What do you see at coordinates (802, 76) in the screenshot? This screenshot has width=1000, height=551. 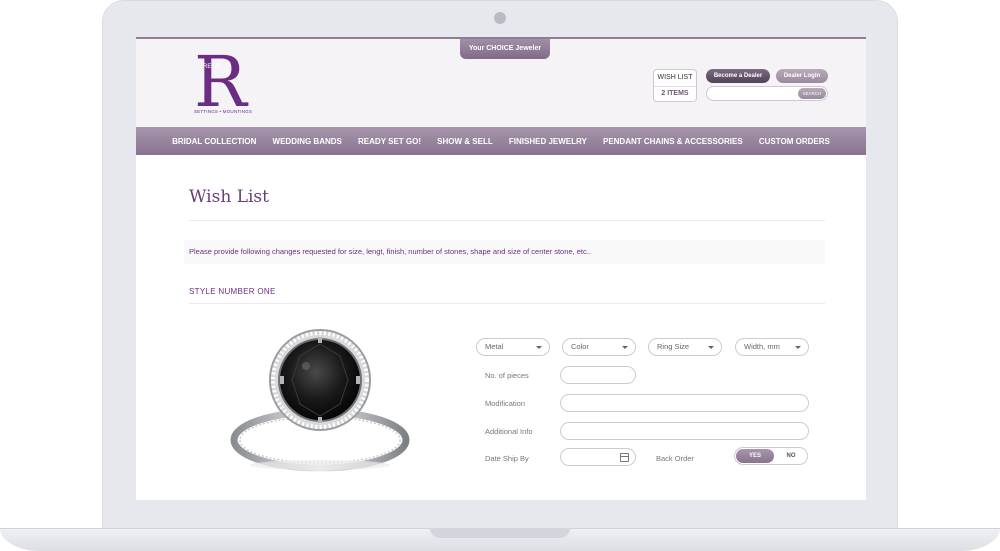 I see `dealer-login-button: Dealer Login` at bounding box center [802, 76].